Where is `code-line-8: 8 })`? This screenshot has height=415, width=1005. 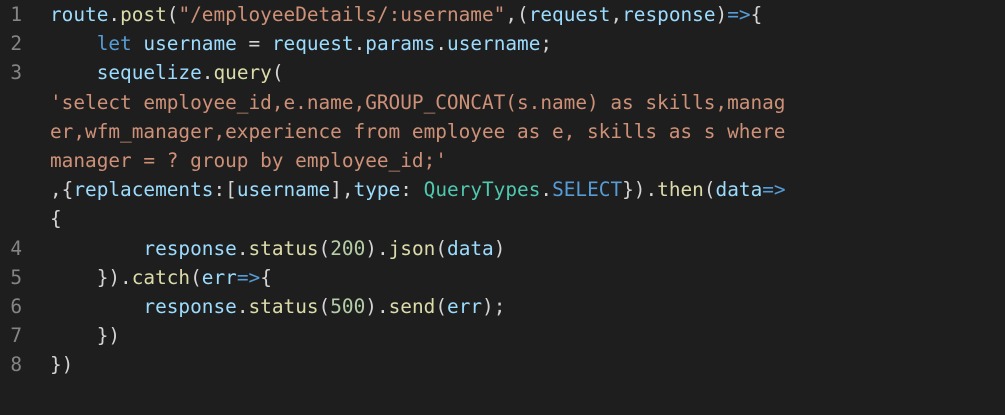 code-line-8: 8 }) is located at coordinates (502, 364).